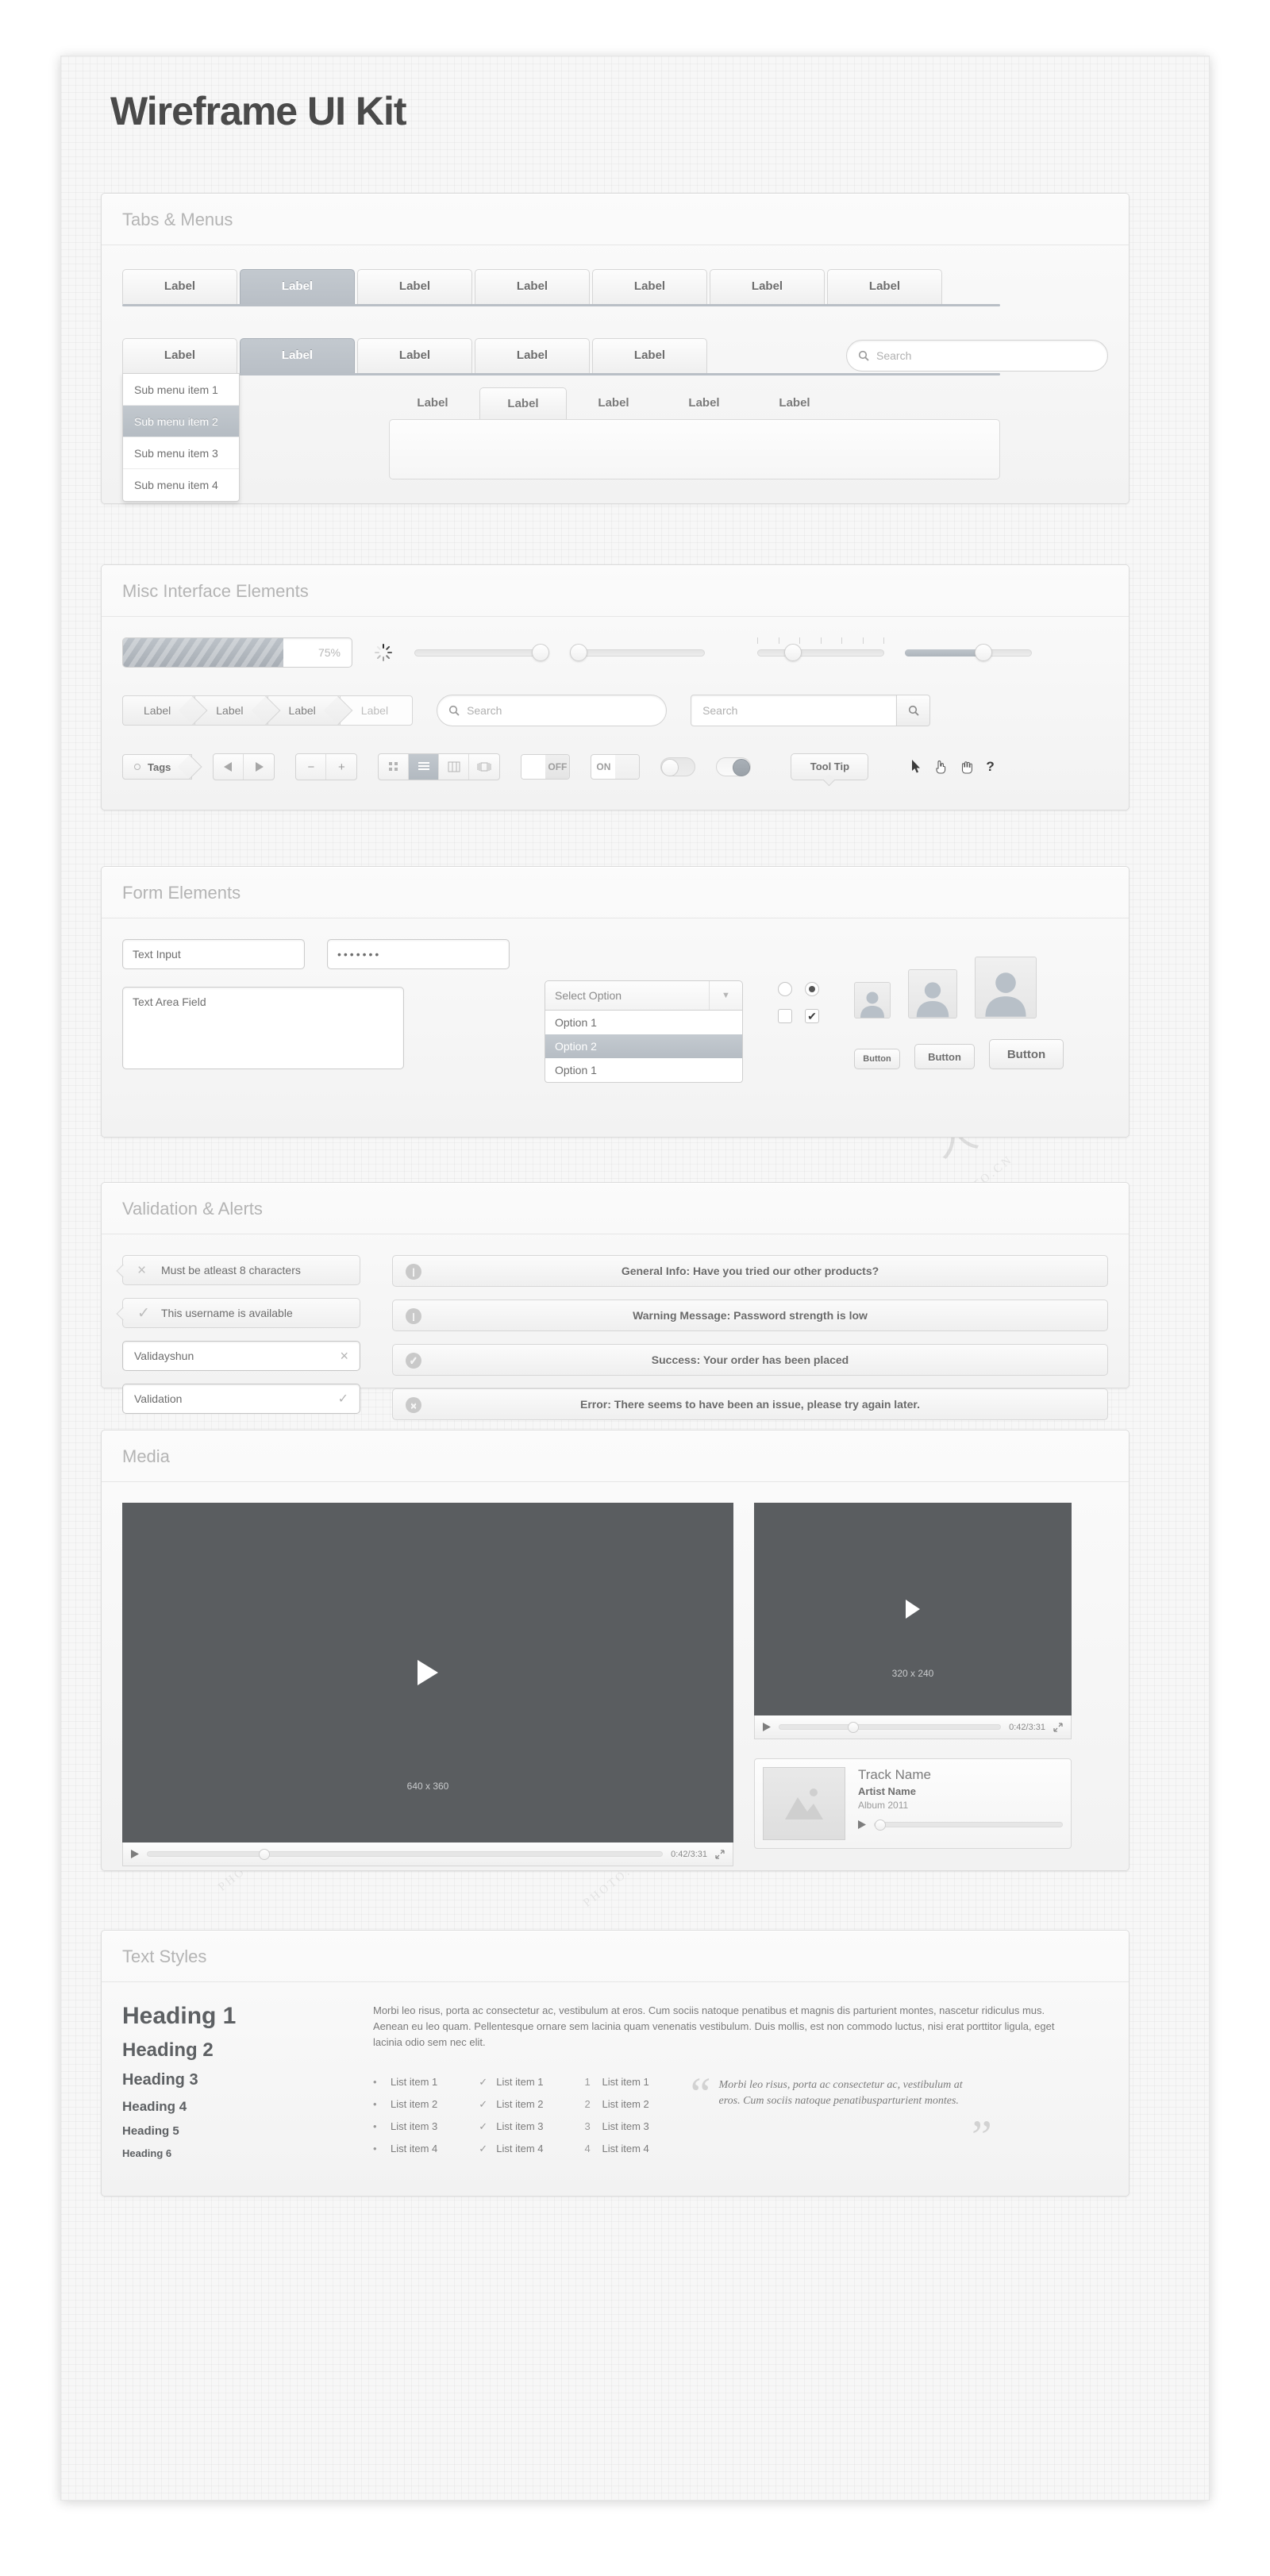 Image resolution: width=1270 pixels, height=2576 pixels. Describe the element at coordinates (552, 710) in the screenshot. I see `search-rounded: Search` at that location.